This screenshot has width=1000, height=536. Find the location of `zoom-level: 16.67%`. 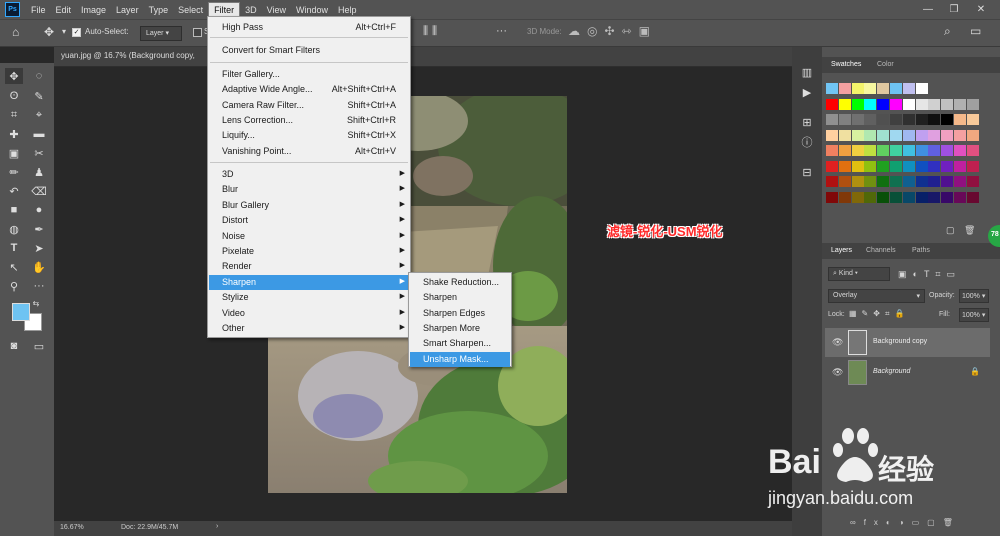

zoom-level: 16.67% is located at coordinates (72, 527).